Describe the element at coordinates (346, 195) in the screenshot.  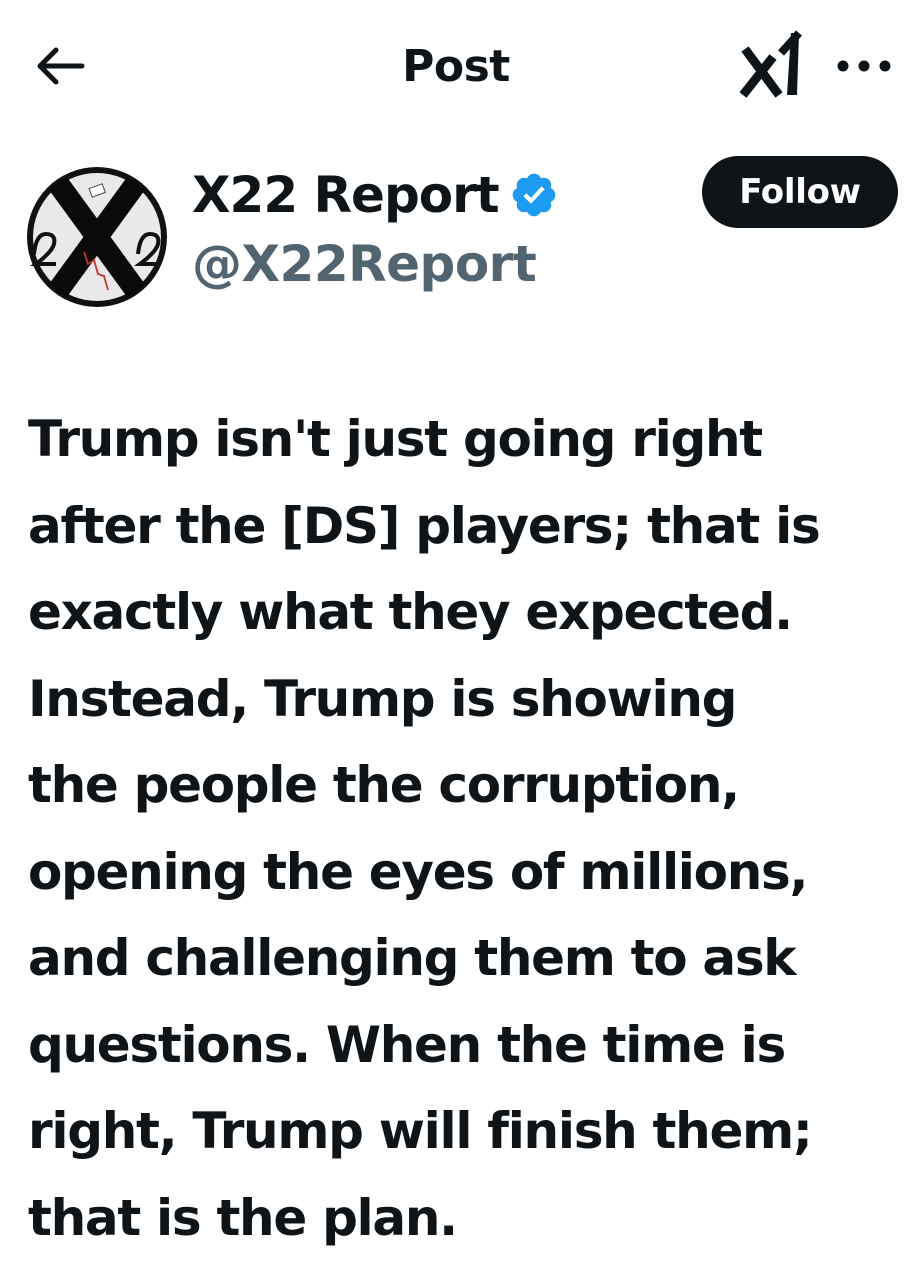
I see `author-display-name: X22 Report` at that location.